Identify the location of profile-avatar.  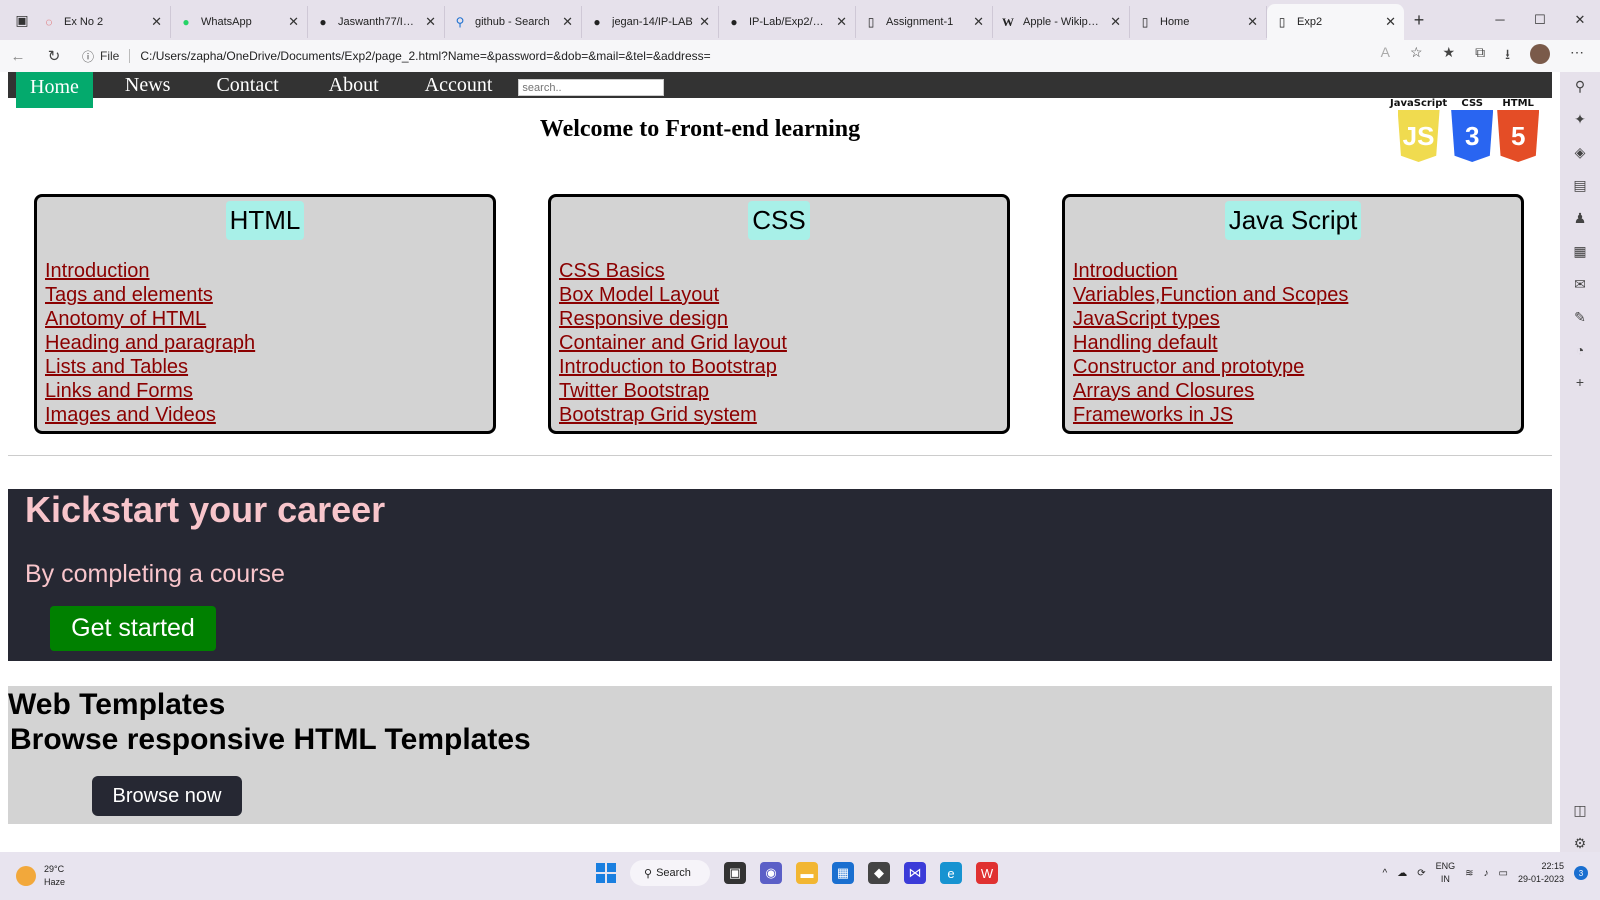
(1540, 54).